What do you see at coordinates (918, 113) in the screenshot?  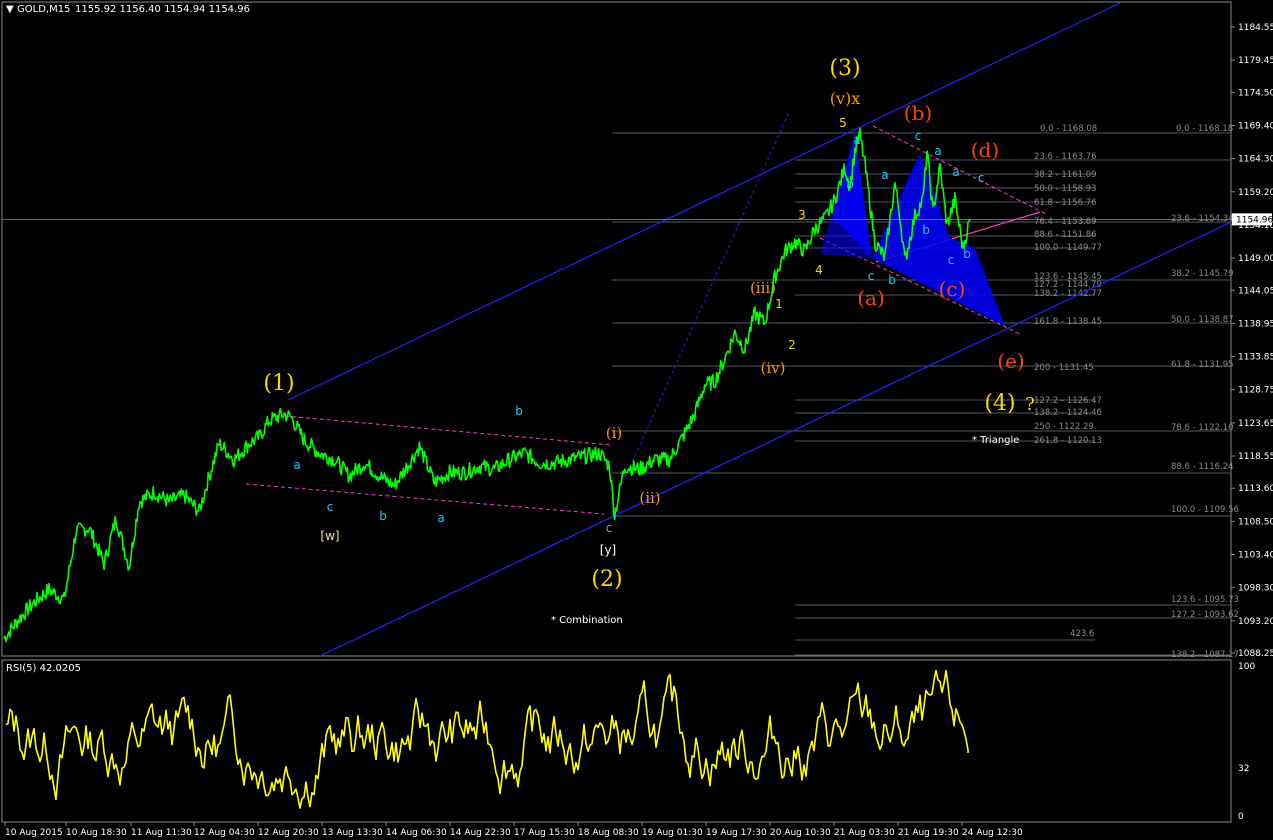 I see `wave-label: (b)` at bounding box center [918, 113].